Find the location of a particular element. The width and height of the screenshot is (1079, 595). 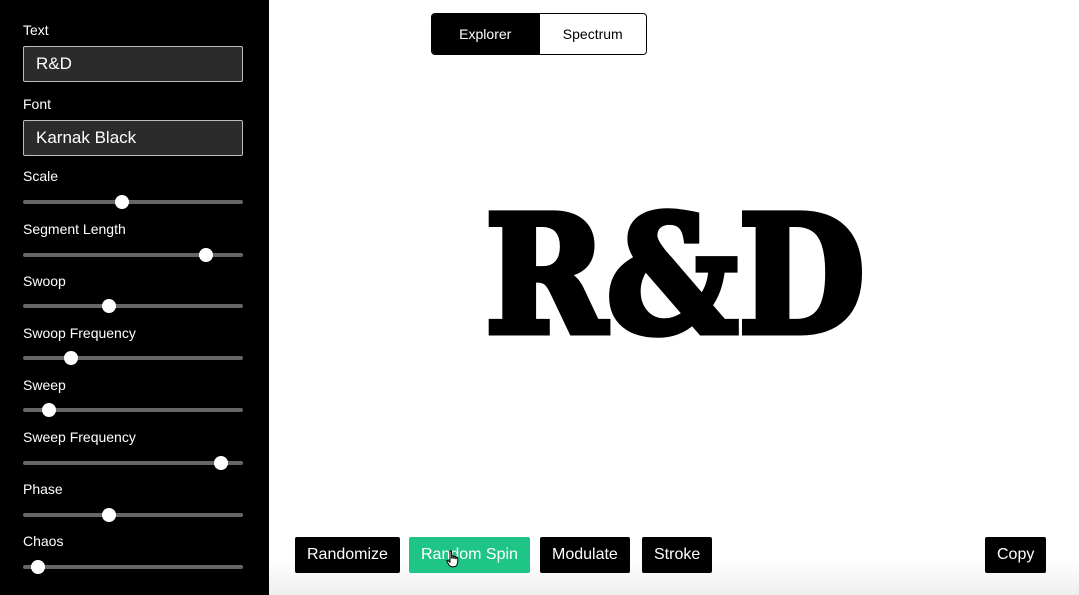

glyph-preview: R&D is located at coordinates (675, 275).